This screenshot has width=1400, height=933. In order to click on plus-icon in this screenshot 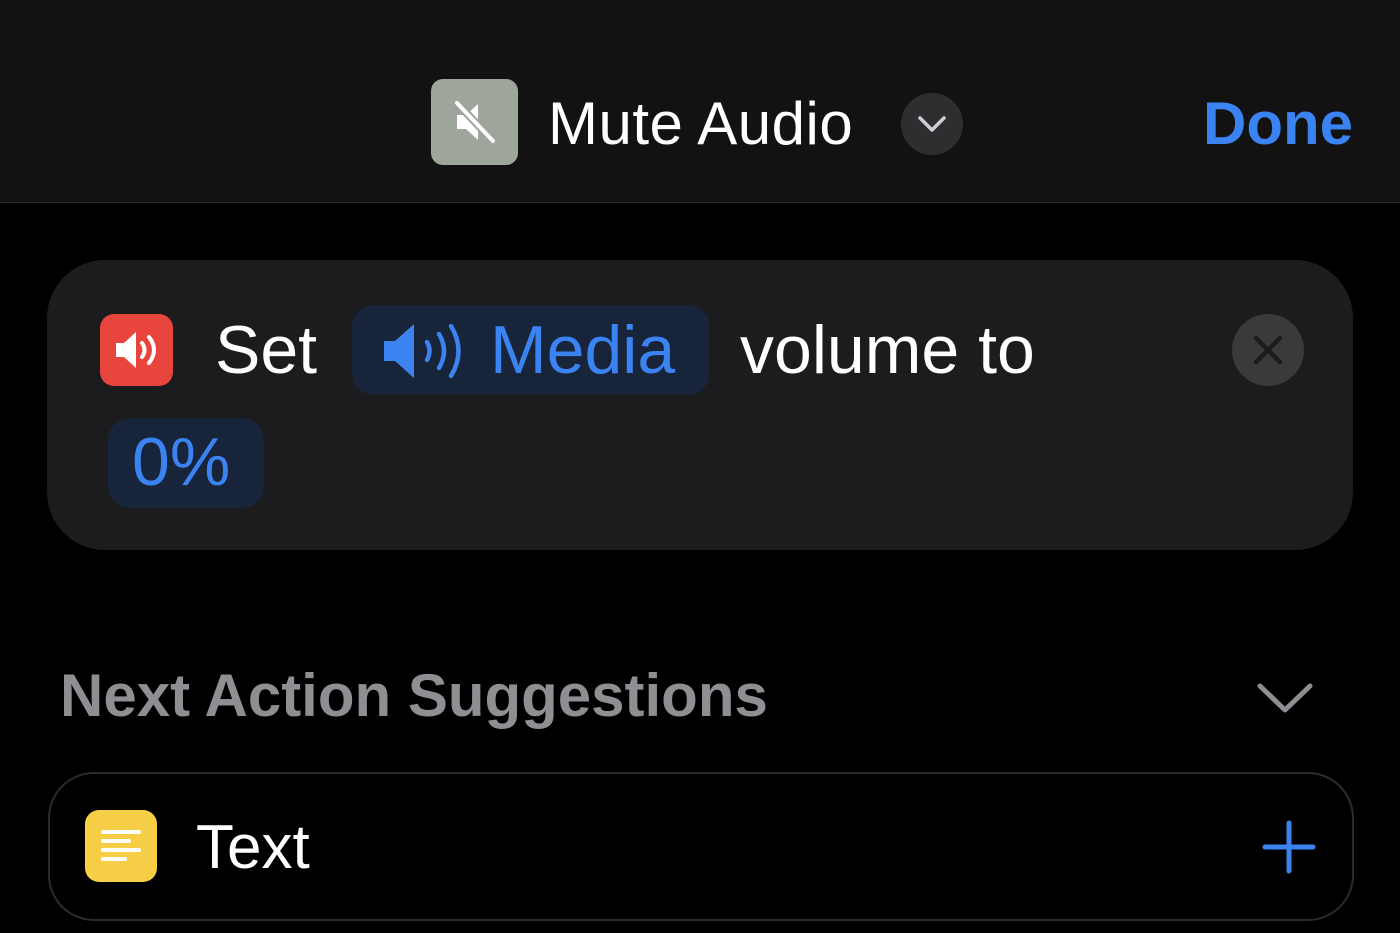, I will do `click(1289, 849)`.